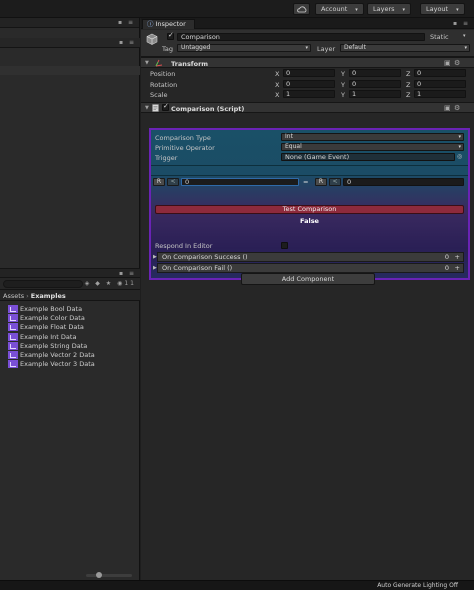 This screenshot has height=590, width=474. I want to click on breadcrumb: Assets › Examples, so click(70, 295).